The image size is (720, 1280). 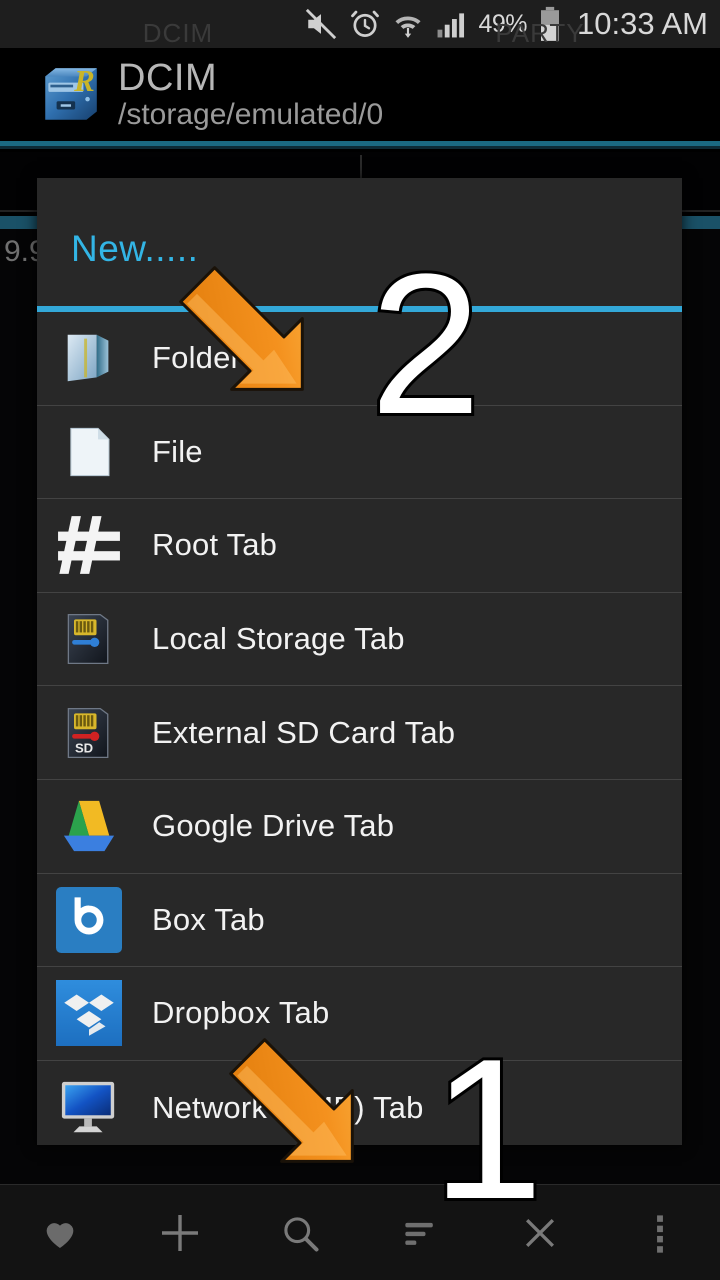 I want to click on dialog-item-network-smb-tab: Network (SMB) Tab, so click(x=359, y=1108).